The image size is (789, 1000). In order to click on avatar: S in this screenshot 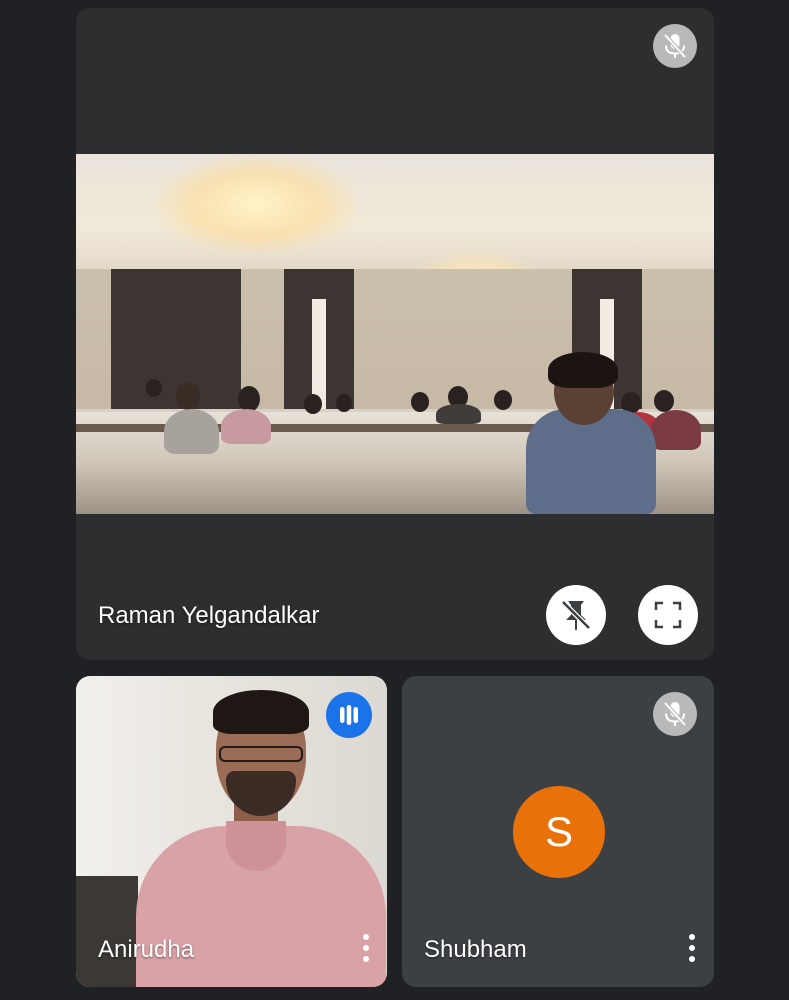, I will do `click(559, 832)`.